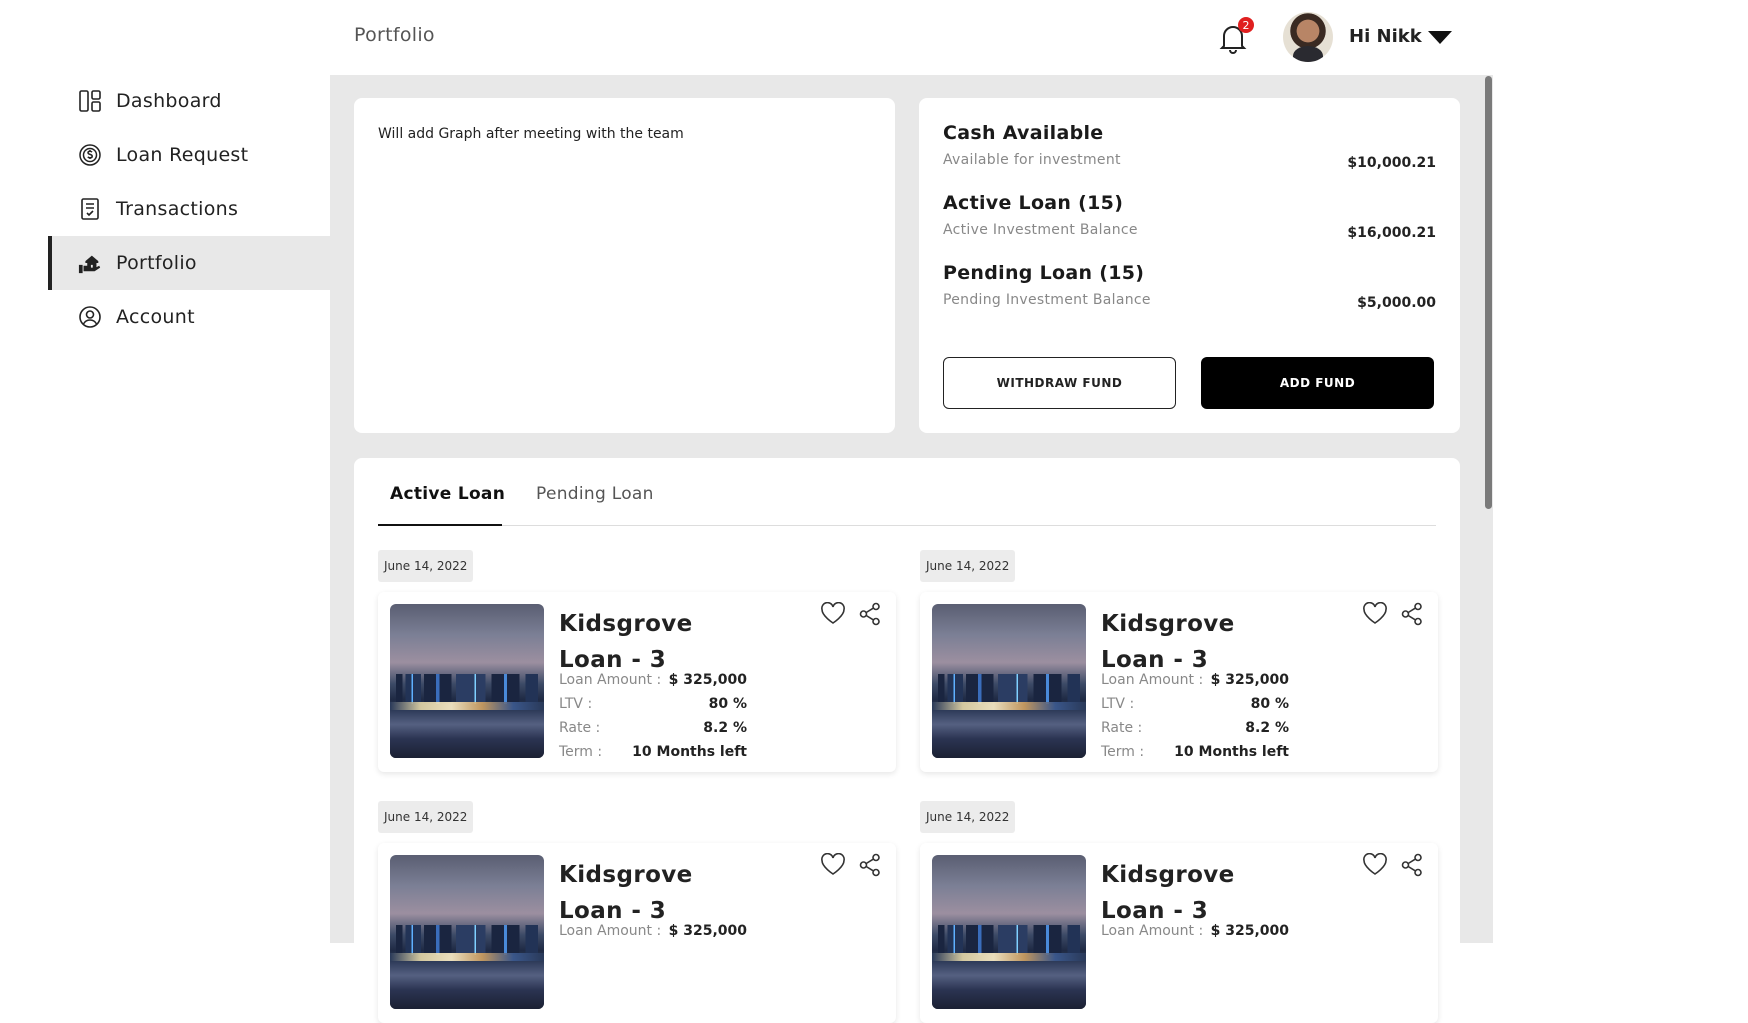  I want to click on dollar-coin-icon, so click(90, 155).